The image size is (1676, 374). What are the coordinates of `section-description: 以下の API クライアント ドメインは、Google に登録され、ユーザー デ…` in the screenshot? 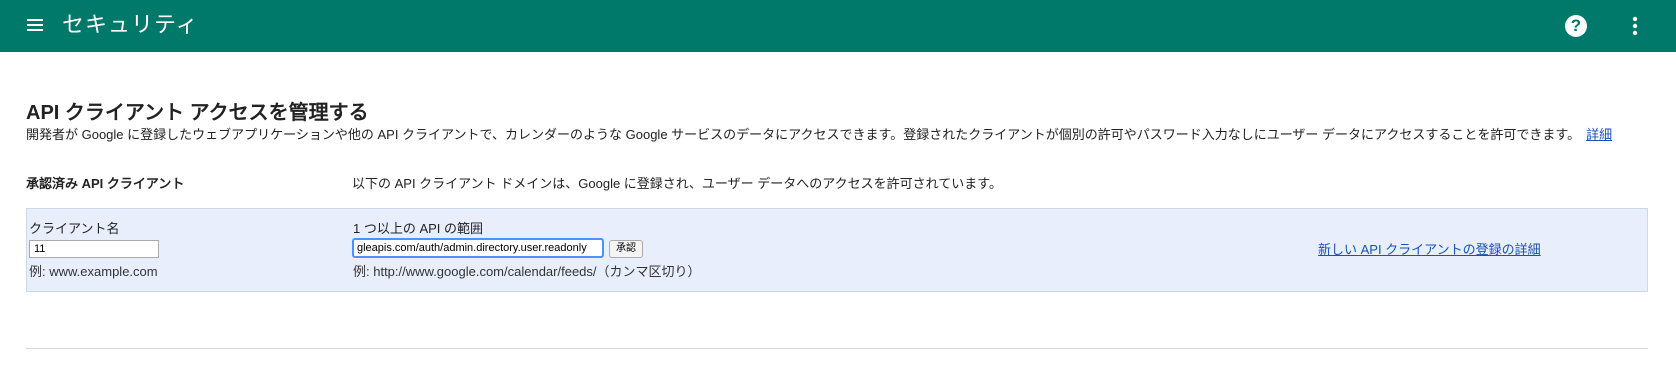 It's located at (677, 183).